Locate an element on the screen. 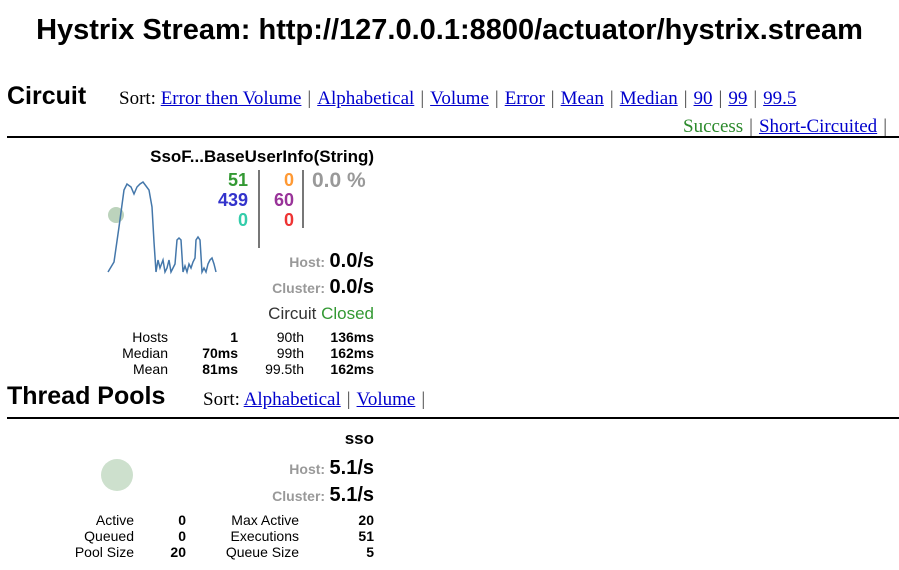 This screenshot has height=570, width=899. sort-90-link: 90 is located at coordinates (703, 98).